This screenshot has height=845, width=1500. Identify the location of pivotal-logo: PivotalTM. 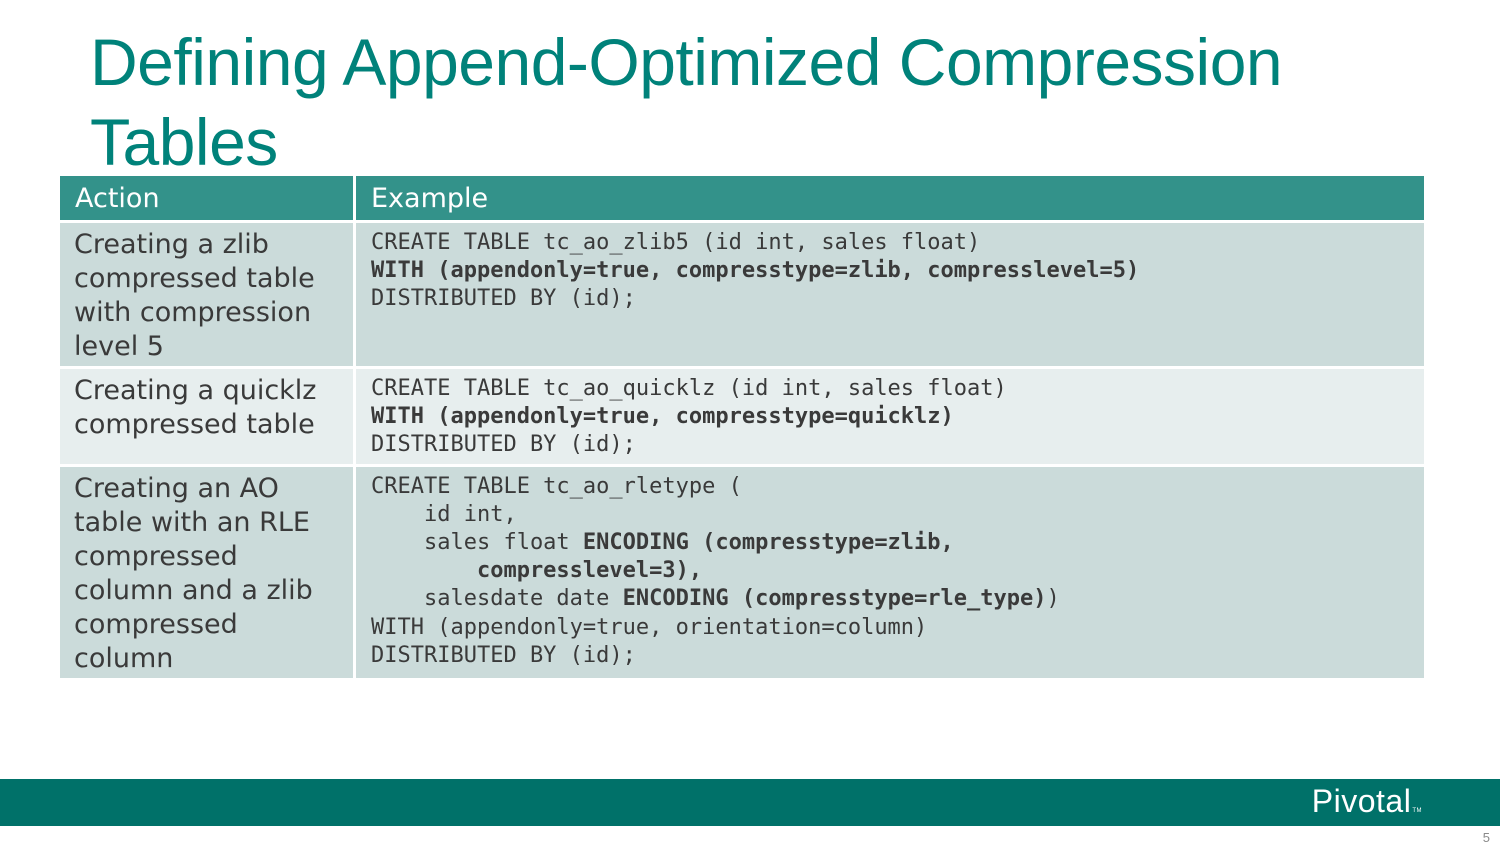
(1367, 801).